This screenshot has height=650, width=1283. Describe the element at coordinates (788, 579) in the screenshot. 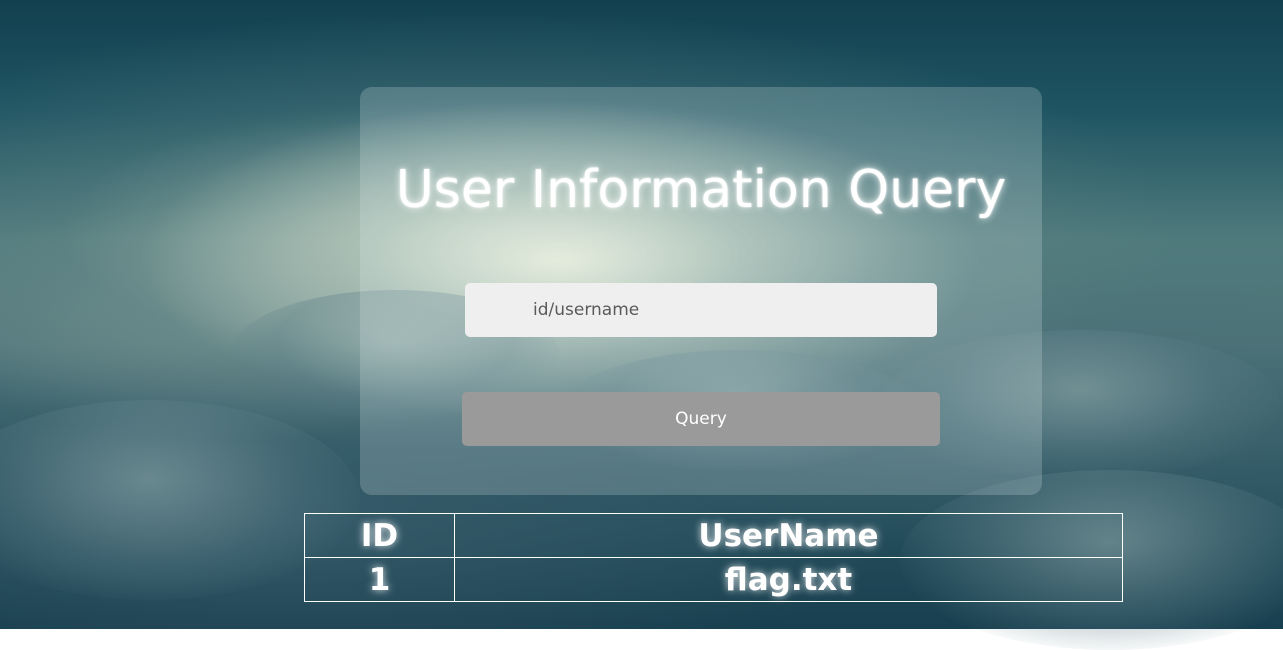

I see `cell-username: flag.txt` at that location.